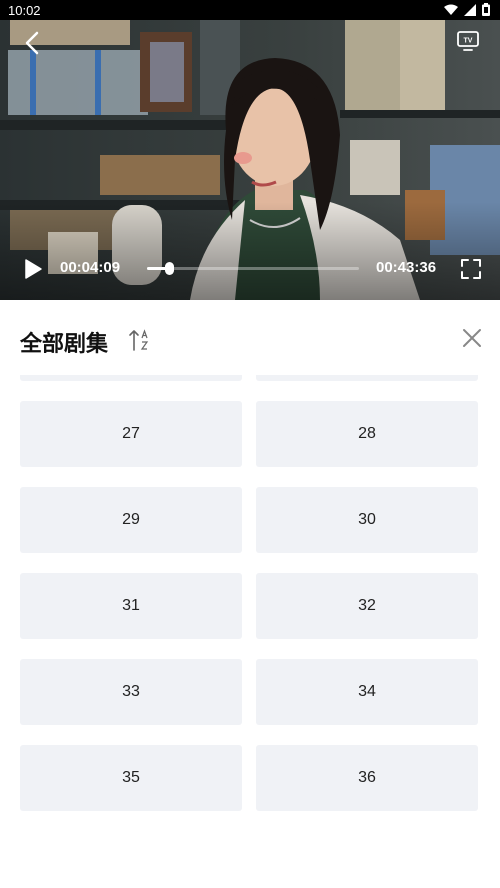  Describe the element at coordinates (470, 9) in the screenshot. I see `signal-icon` at that location.